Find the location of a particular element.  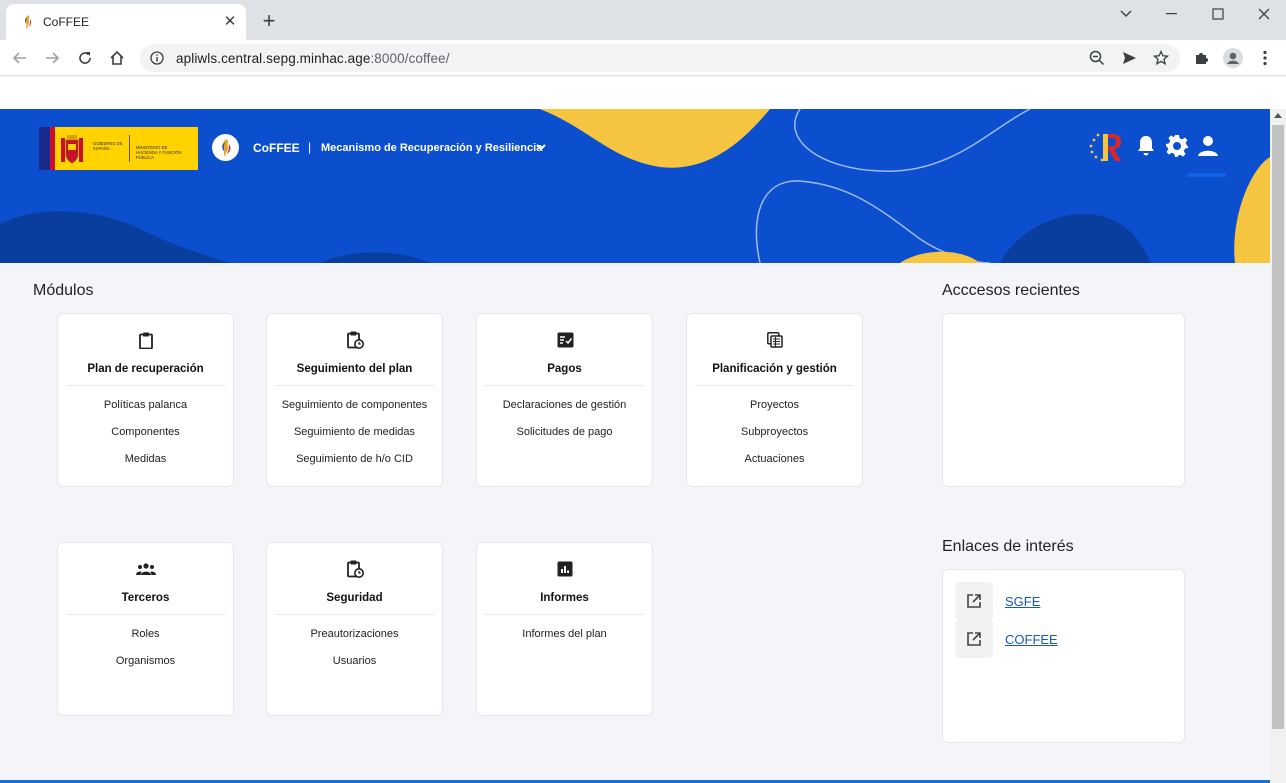

user-account-button is located at coordinates (1208, 146).